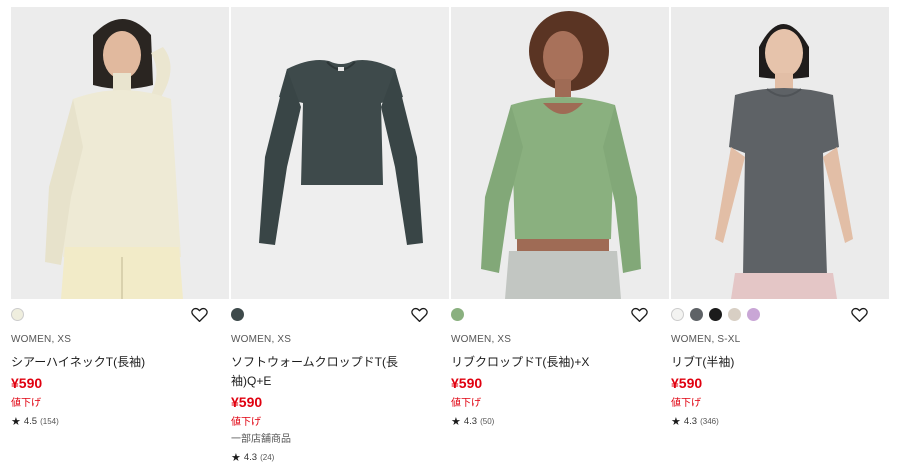 The width and height of the screenshot is (900, 464). What do you see at coordinates (771, 421) in the screenshot?
I see `product-rating: ★ 4.3 (346)` at bounding box center [771, 421].